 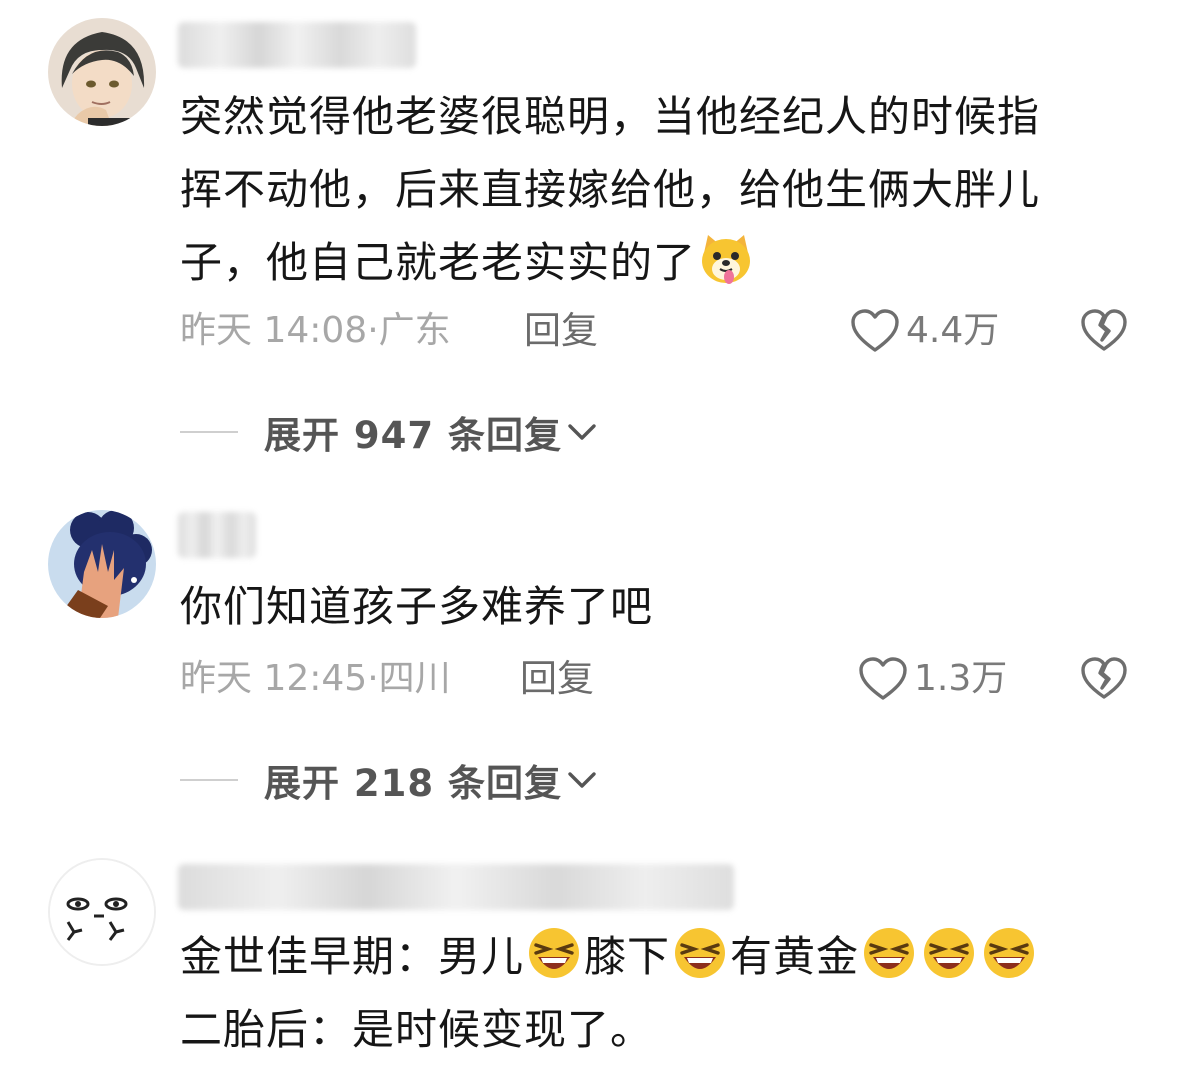 I want to click on timestamp: 昨天 12:45, so click(x=274, y=678).